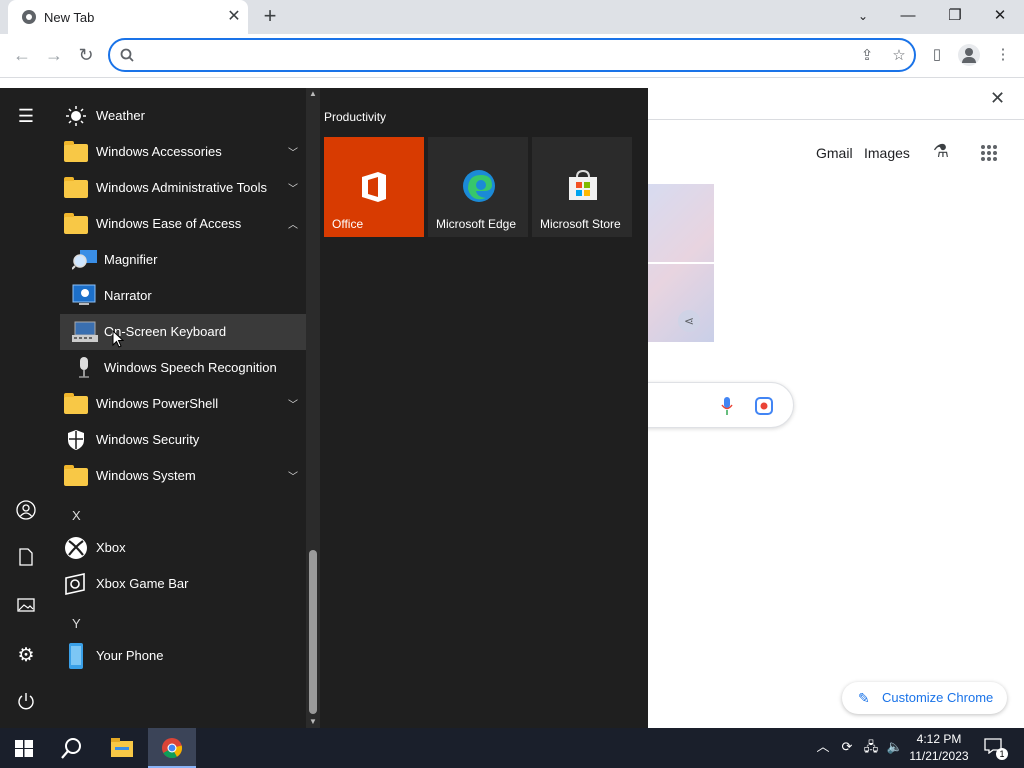  What do you see at coordinates (26, 408) in the screenshot?
I see `start-rail: ☰ ⚙` at bounding box center [26, 408].